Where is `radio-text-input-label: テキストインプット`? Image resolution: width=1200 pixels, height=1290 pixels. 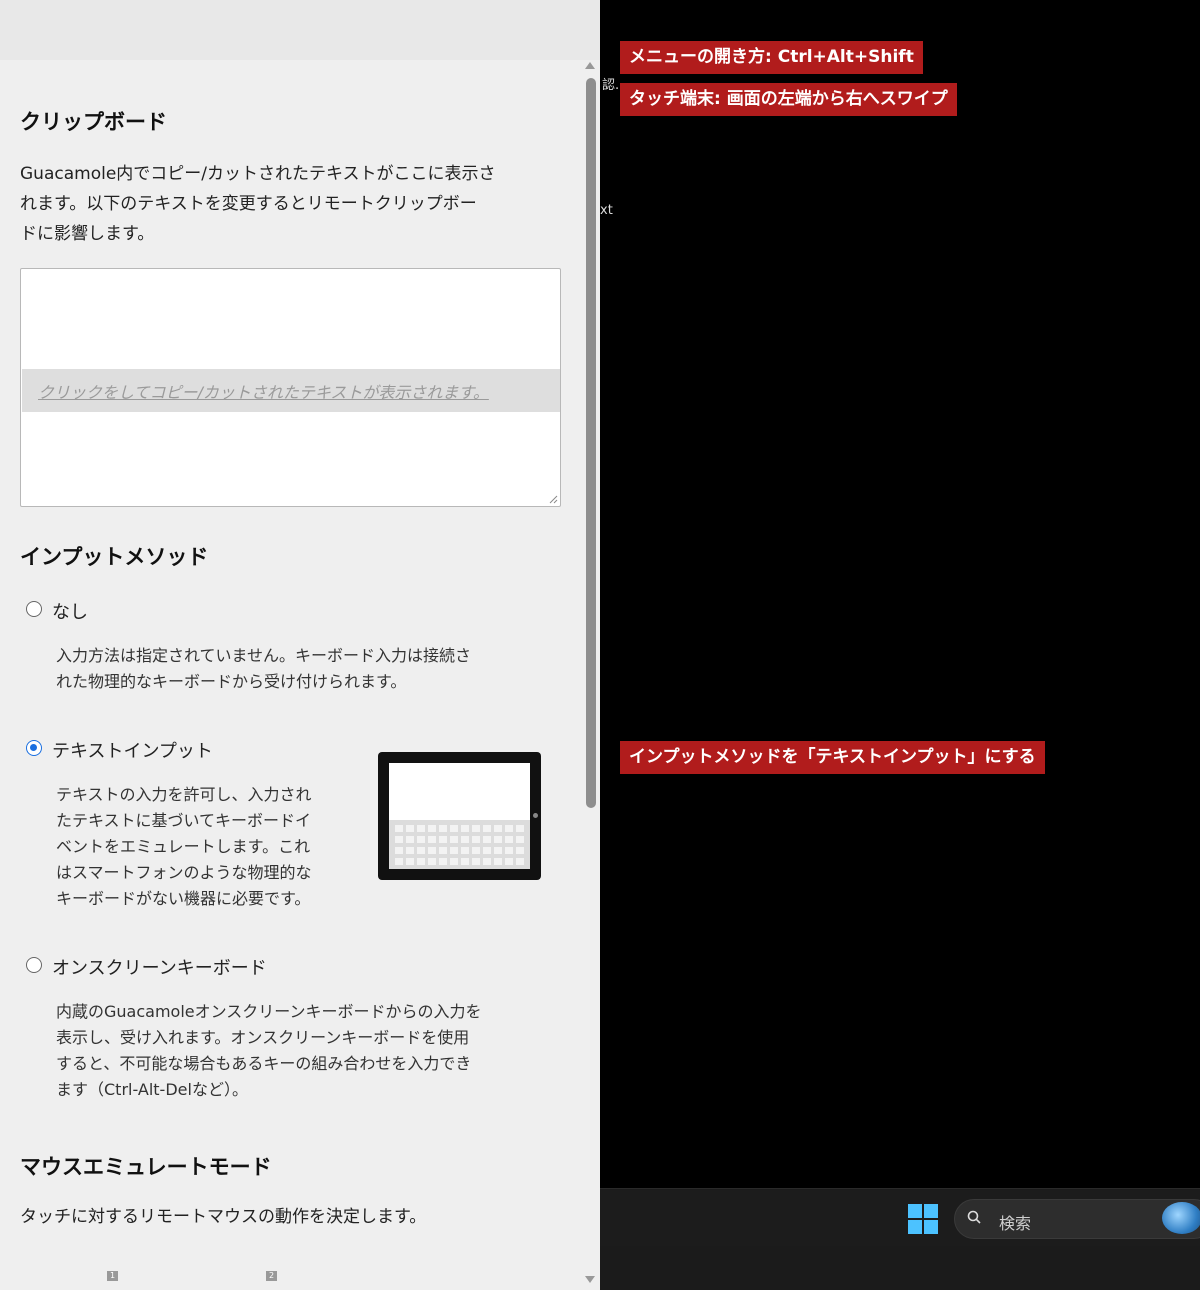 radio-text-input-label: テキストインプット is located at coordinates (132, 750).